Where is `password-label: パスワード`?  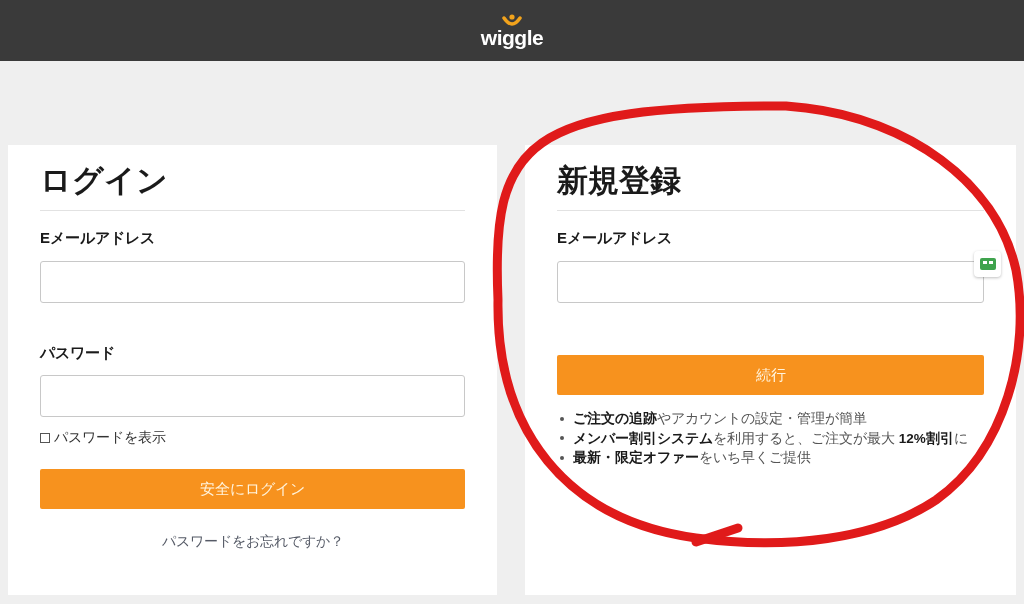
password-label: パスワード is located at coordinates (77, 353).